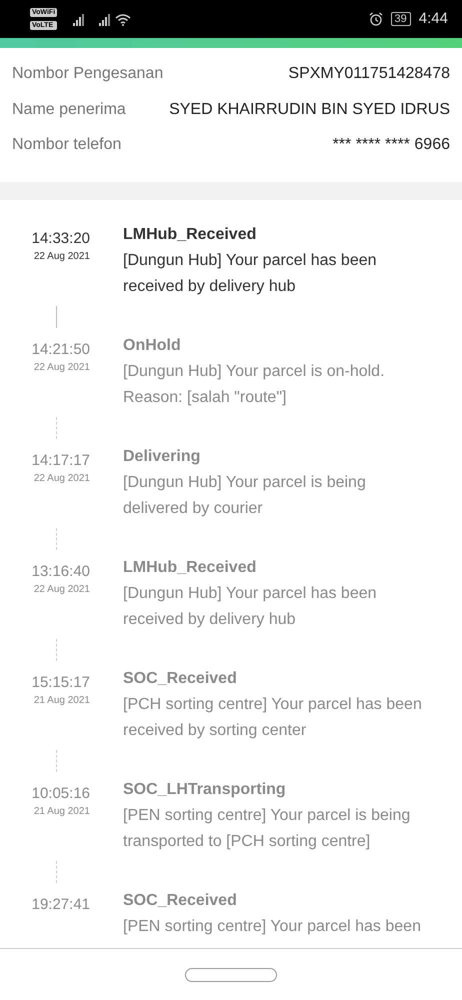 The width and height of the screenshot is (462, 1000). Describe the element at coordinates (60, 461) in the screenshot. I see `event-time: 14:17:17` at that location.